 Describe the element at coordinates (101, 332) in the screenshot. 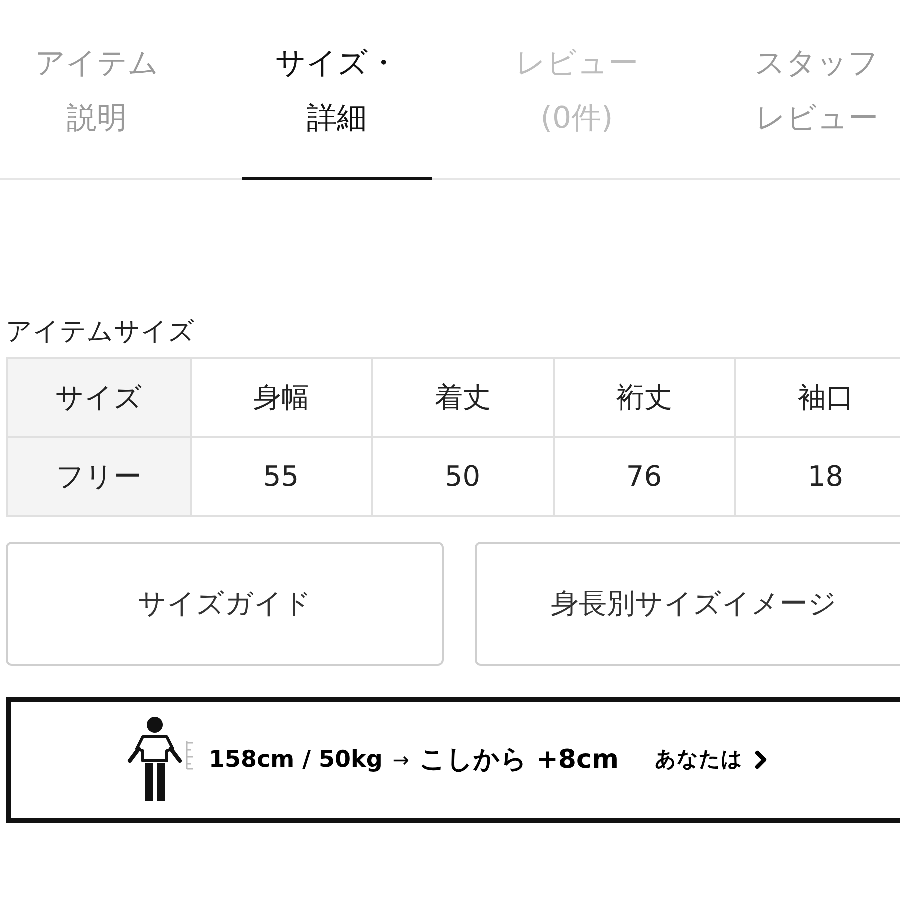

I see `section-title: アイテムサイズ` at that location.